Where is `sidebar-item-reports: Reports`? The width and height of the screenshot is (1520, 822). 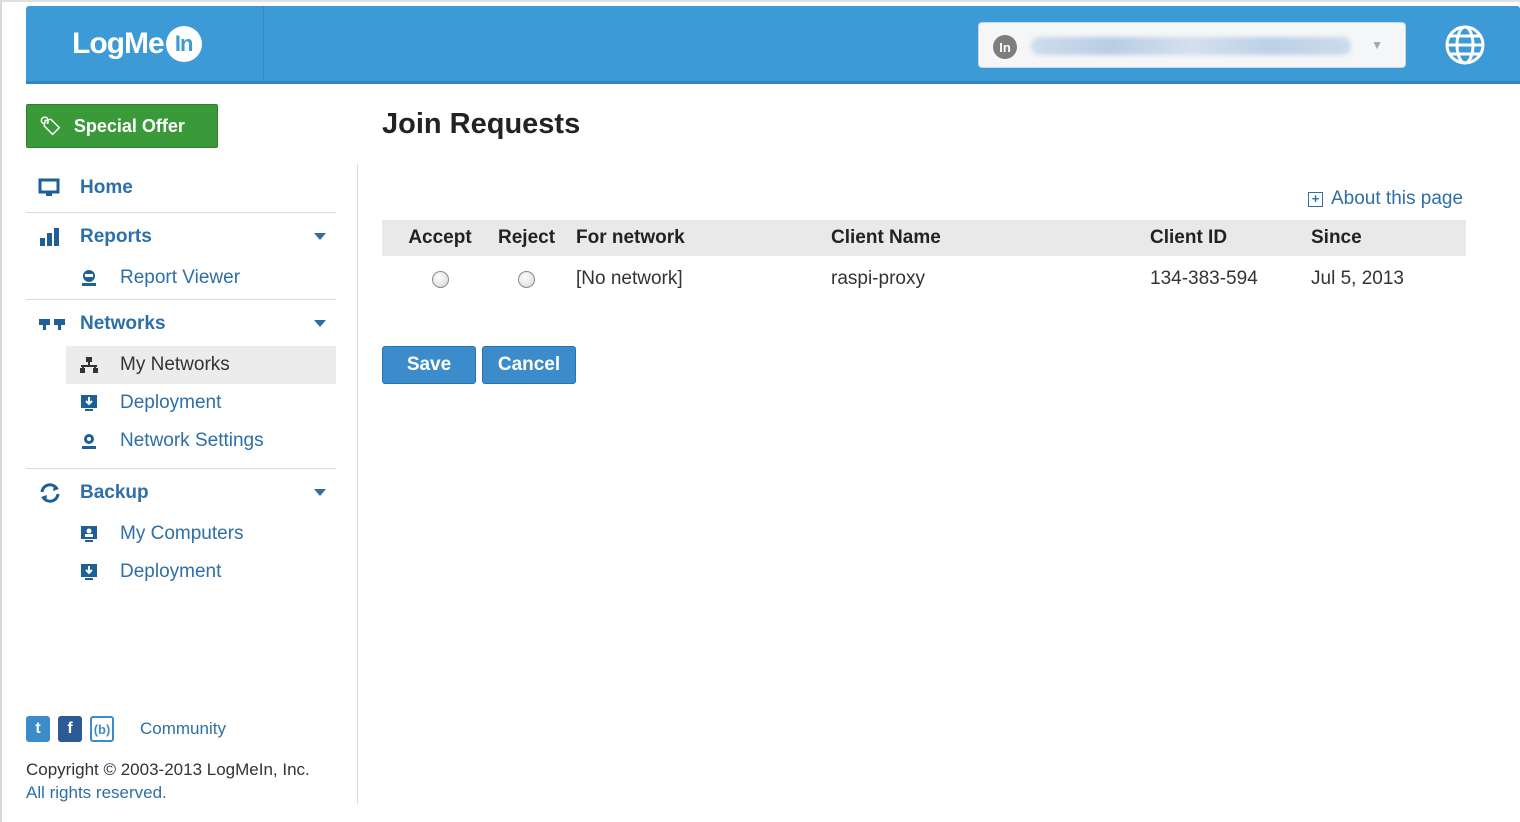 sidebar-item-reports: Reports is located at coordinates (181, 237).